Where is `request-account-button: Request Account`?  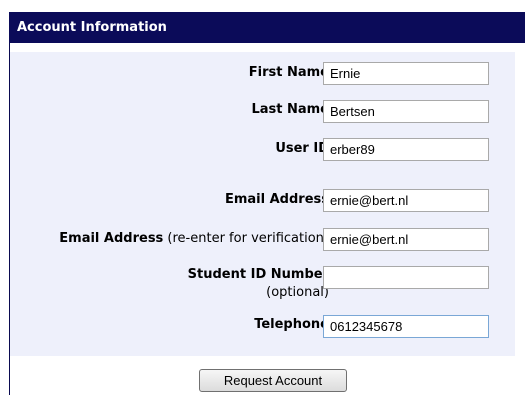 request-account-button: Request Account is located at coordinates (273, 380).